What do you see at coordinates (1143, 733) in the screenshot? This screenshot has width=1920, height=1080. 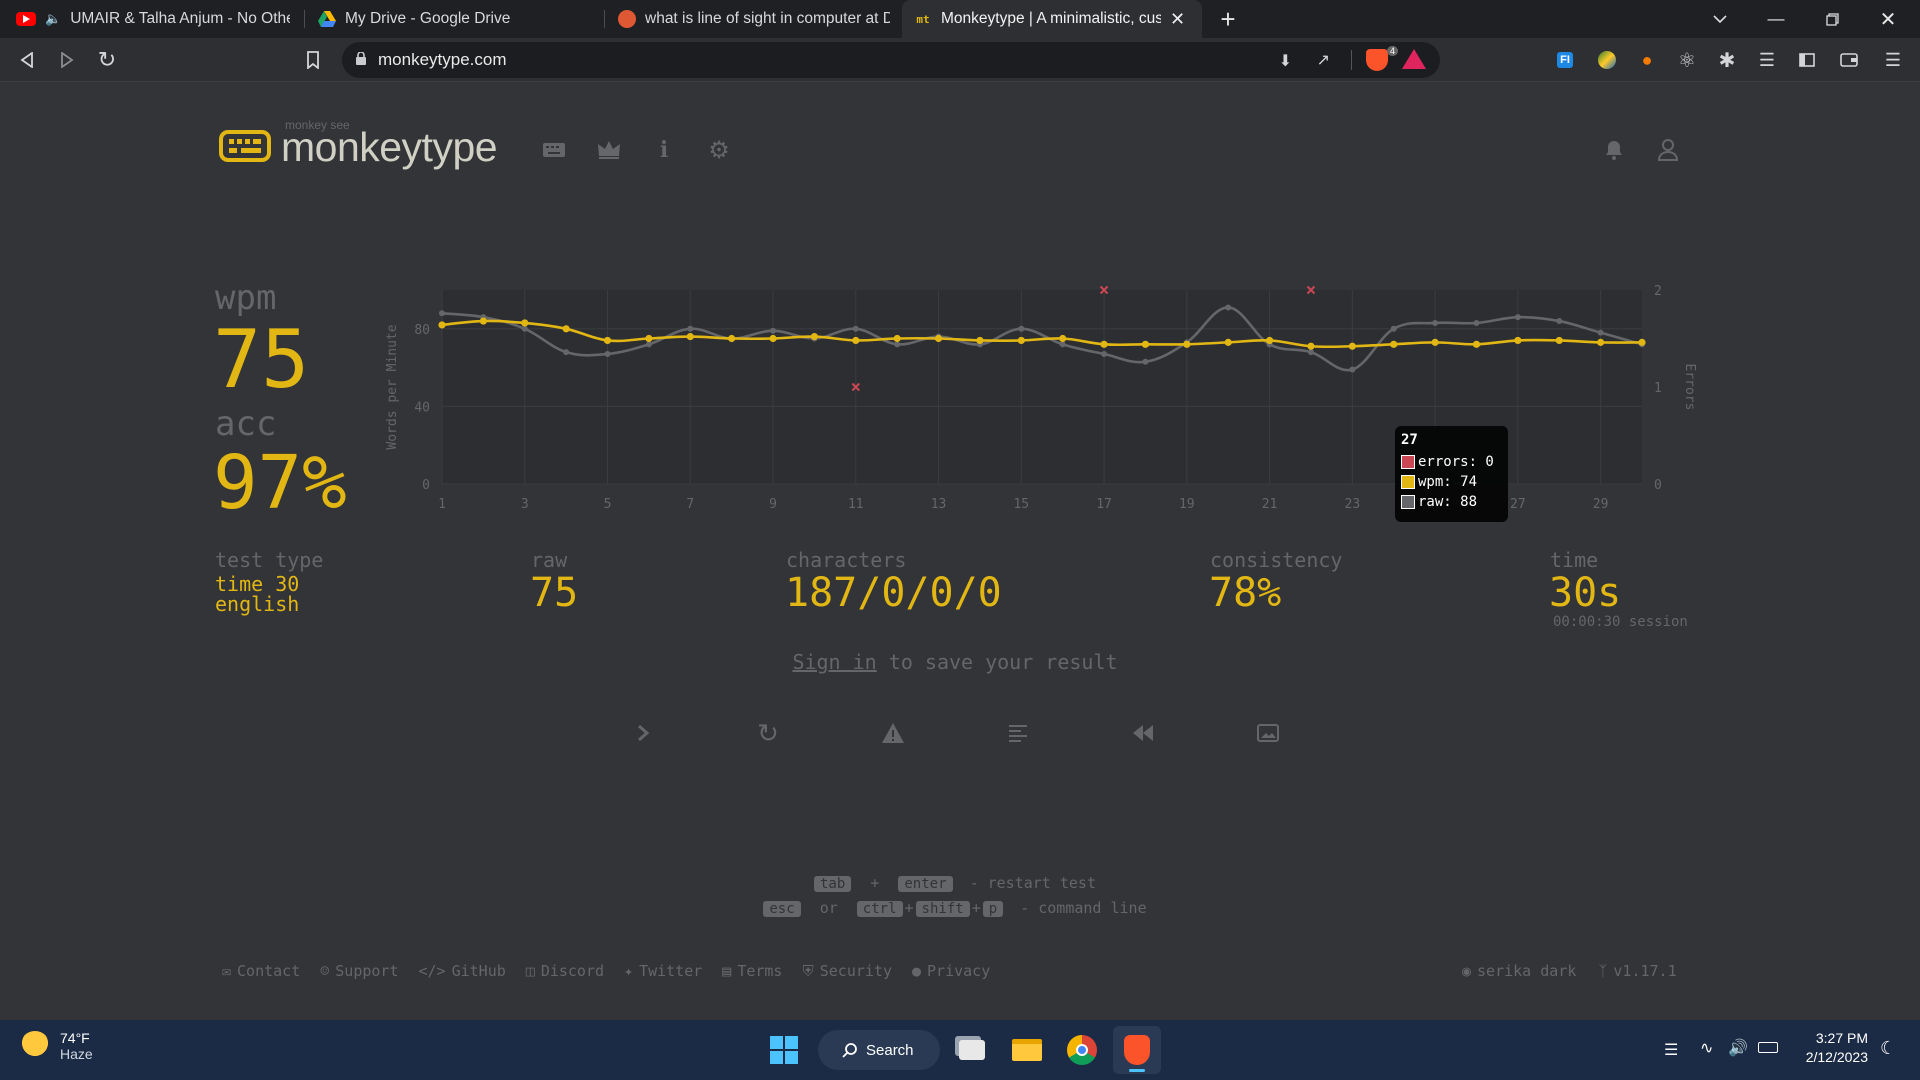 I see `replay-button` at bounding box center [1143, 733].